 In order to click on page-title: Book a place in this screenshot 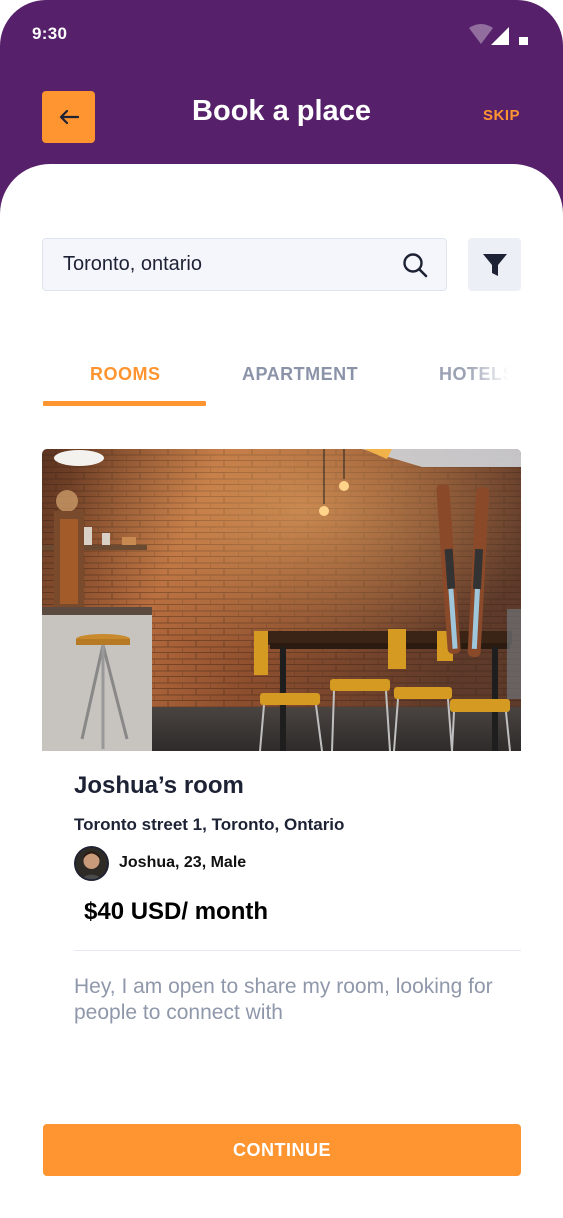, I will do `click(281, 111)`.